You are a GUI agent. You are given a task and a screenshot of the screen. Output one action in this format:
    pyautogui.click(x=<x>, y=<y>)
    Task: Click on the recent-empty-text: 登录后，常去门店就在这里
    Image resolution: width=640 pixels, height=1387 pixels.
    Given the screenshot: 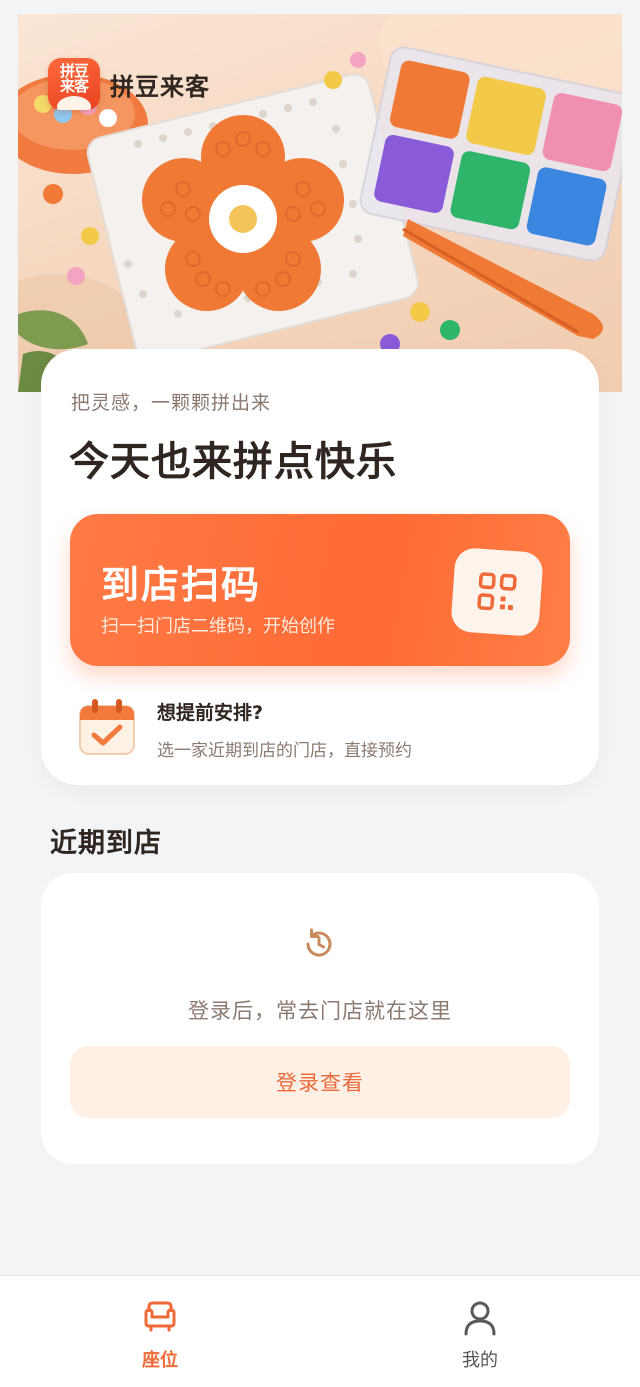 What is the action you would take?
    pyautogui.click(x=320, y=1011)
    